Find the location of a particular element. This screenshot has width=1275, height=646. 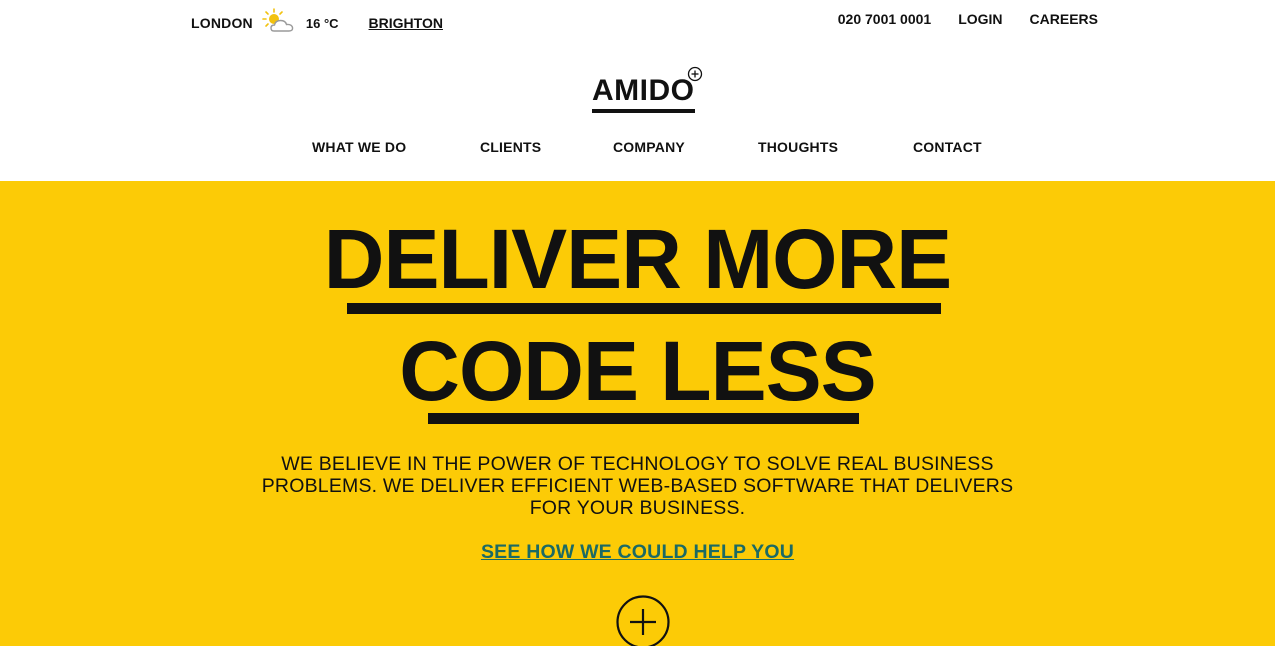

amido-logo: AMIDO is located at coordinates (647, 91).